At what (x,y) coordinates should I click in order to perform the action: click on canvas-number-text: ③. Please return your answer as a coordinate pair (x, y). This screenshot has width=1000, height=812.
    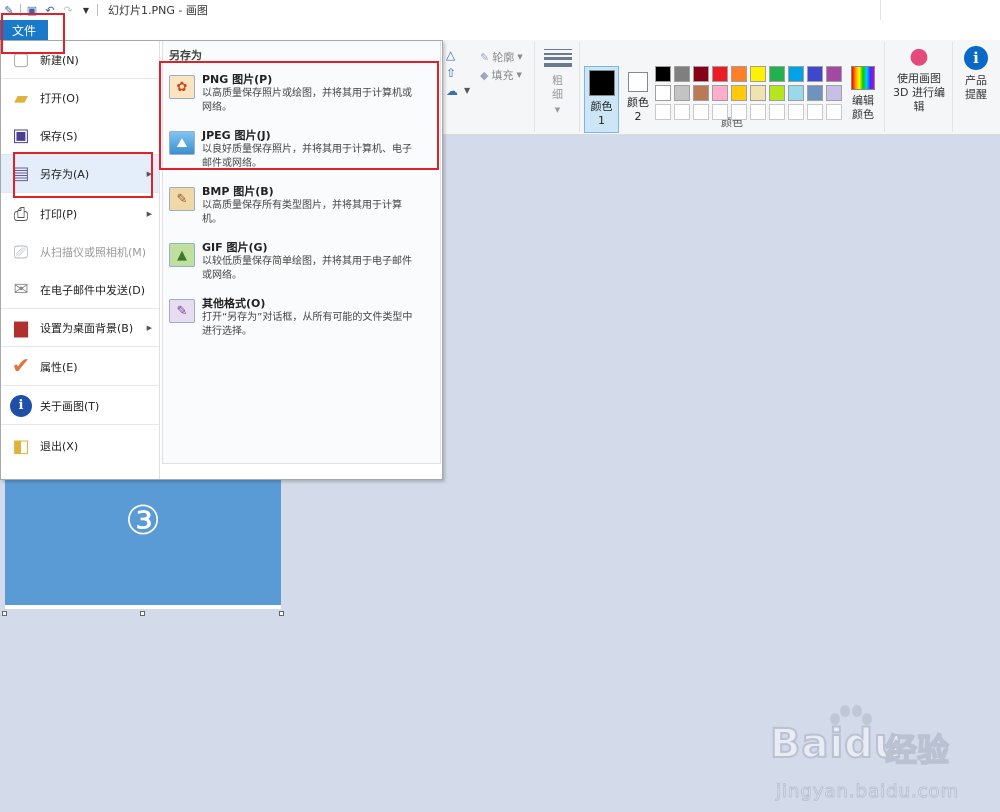
    Looking at the image, I should click on (143, 521).